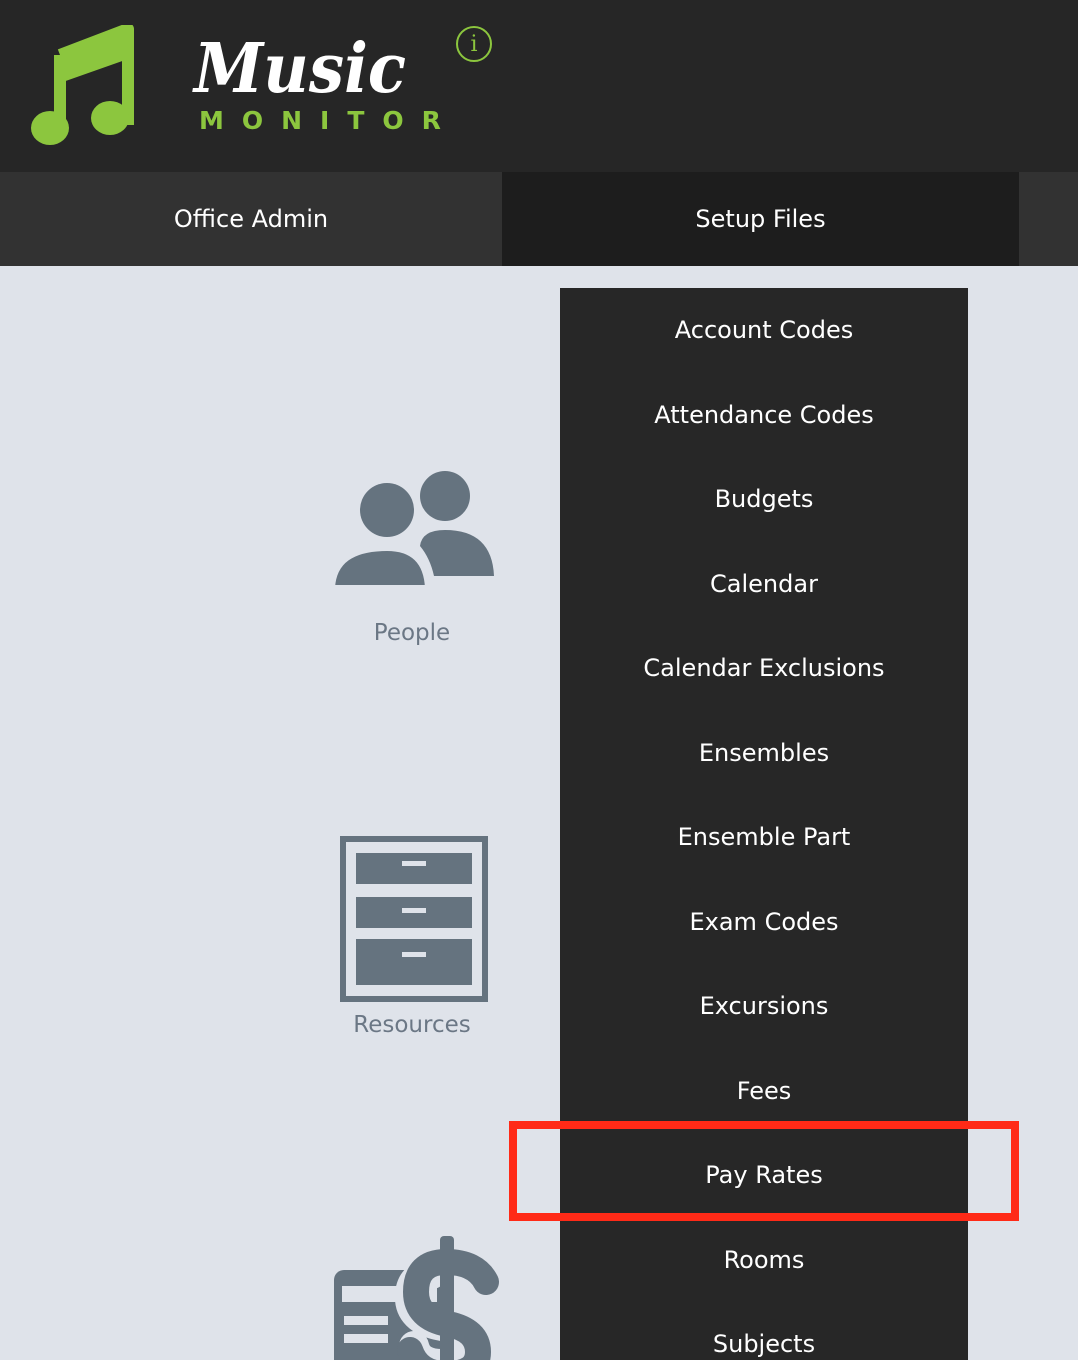 This screenshot has height=1360, width=1078. Describe the element at coordinates (764, 922) in the screenshot. I see `menu-item-exam-codes: Exam Codes` at that location.